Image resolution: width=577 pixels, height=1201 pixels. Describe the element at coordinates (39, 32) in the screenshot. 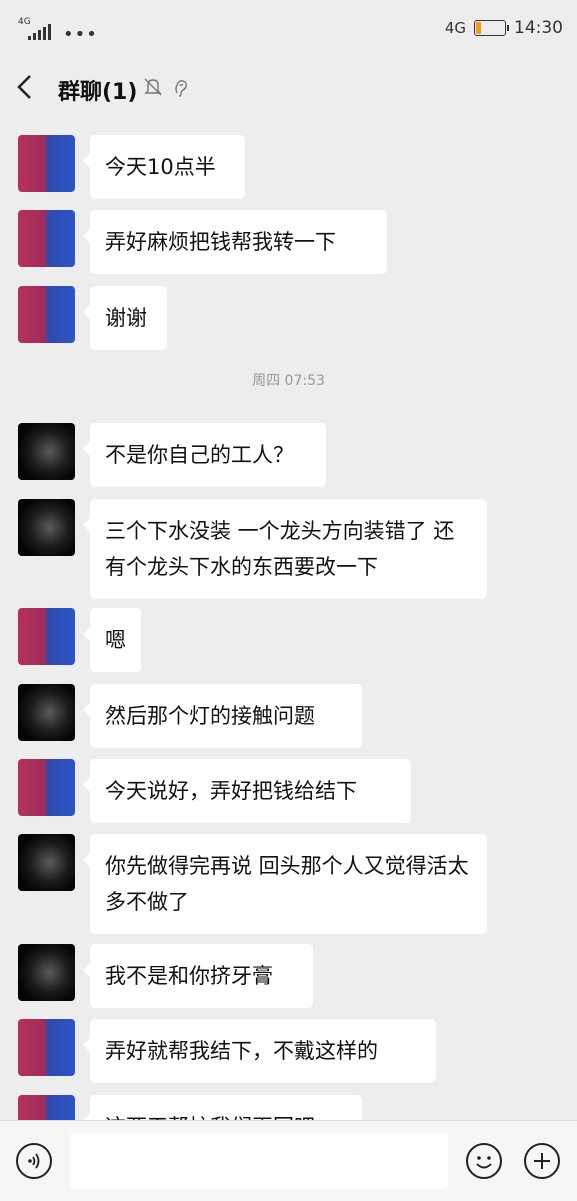

I see `signal-icon` at that location.